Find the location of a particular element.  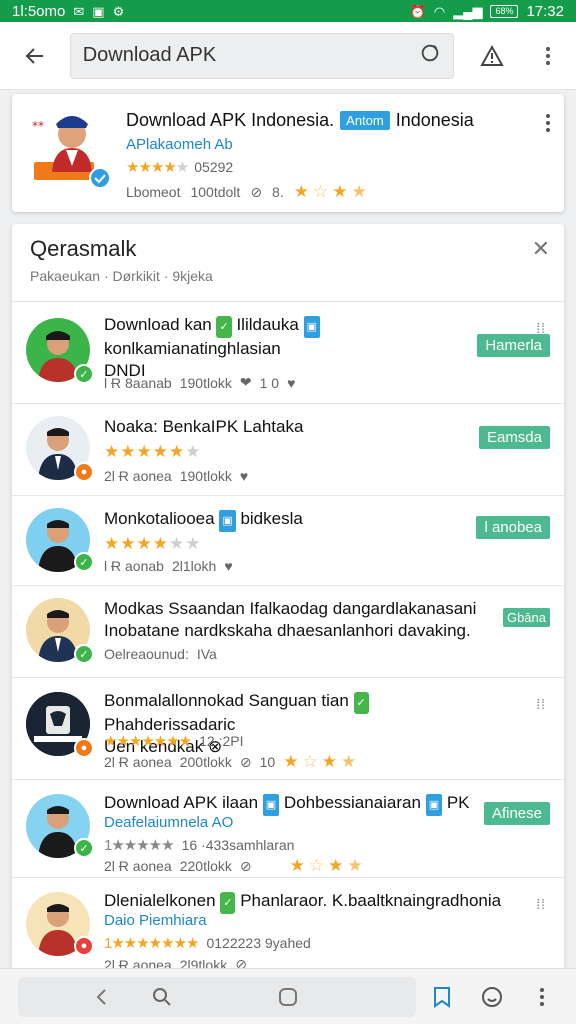

nav-home-icon is located at coordinates (288, 997).